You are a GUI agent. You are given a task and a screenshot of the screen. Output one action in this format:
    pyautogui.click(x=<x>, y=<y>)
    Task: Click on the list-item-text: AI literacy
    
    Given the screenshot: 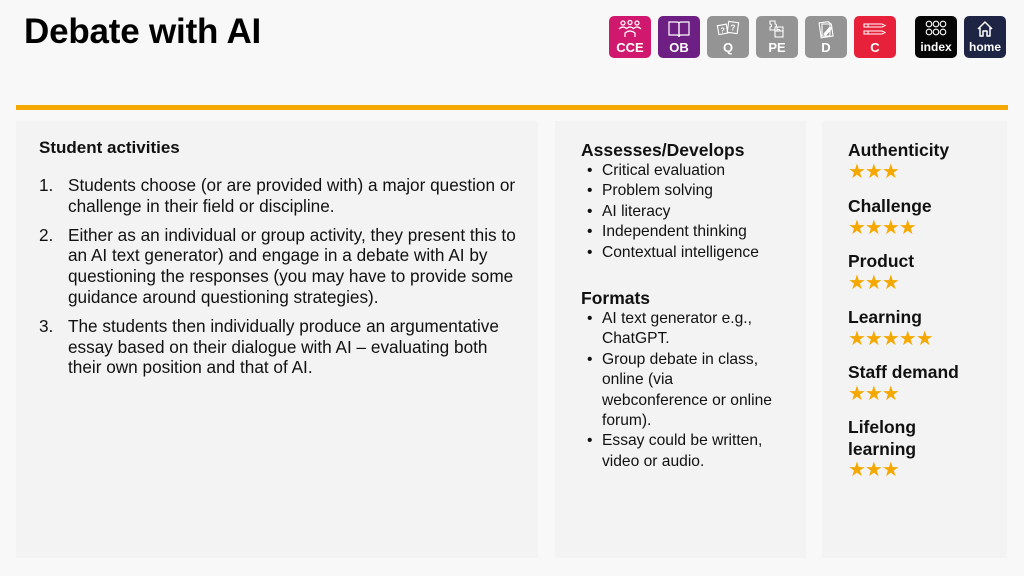 What is the action you would take?
    pyautogui.click(x=636, y=211)
    